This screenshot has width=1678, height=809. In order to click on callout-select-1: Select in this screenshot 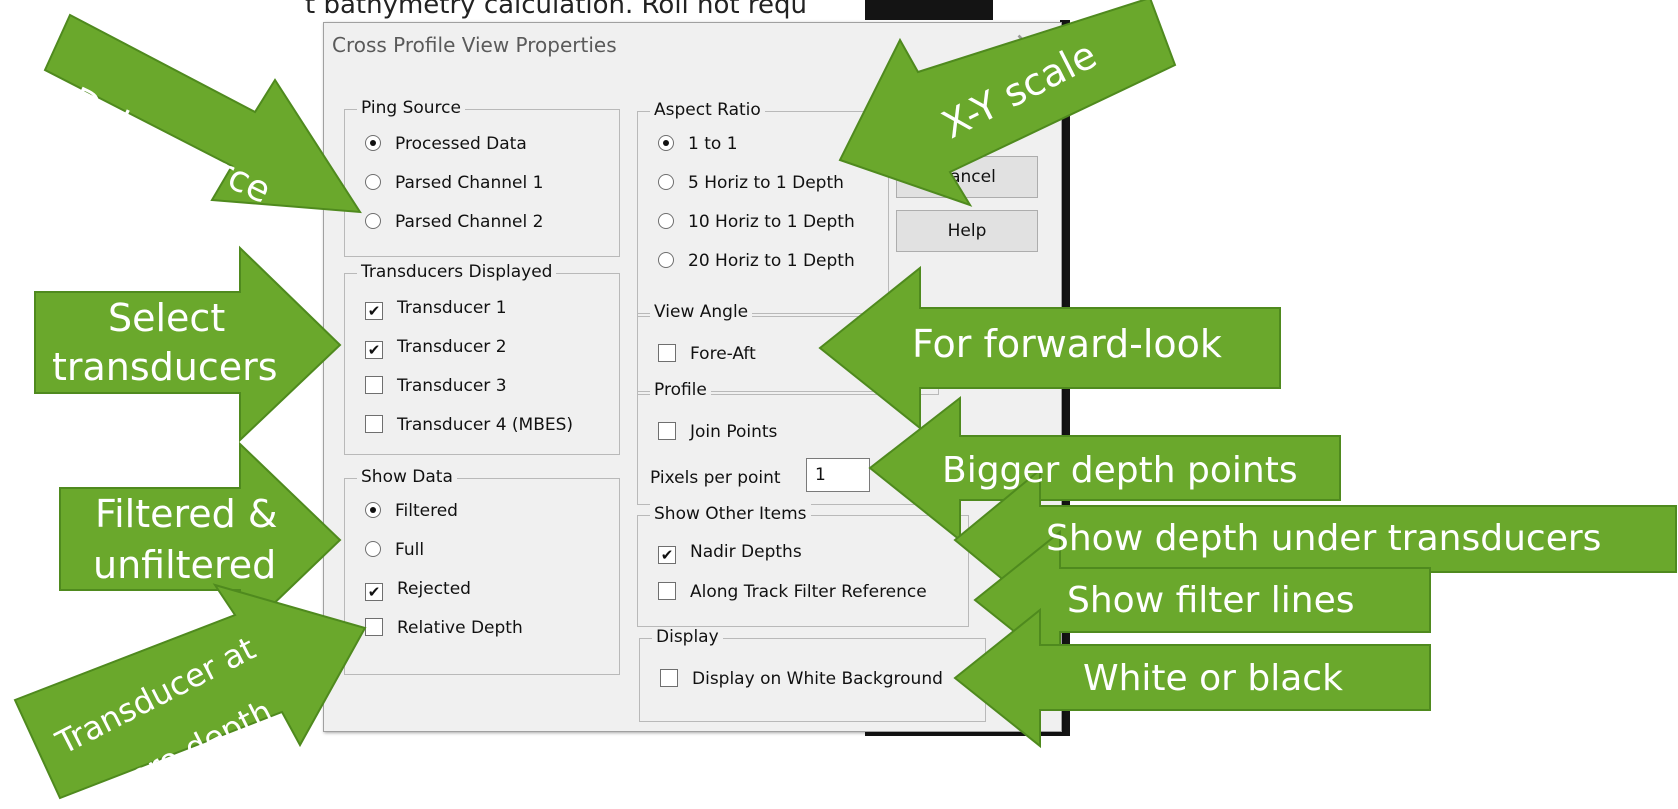, I will do `click(167, 318)`.